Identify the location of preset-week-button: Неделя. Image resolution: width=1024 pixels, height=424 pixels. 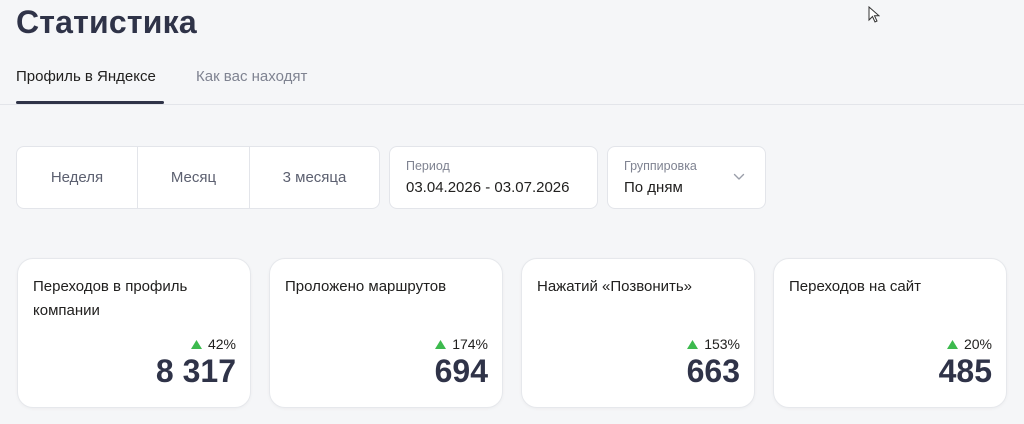
(77, 177).